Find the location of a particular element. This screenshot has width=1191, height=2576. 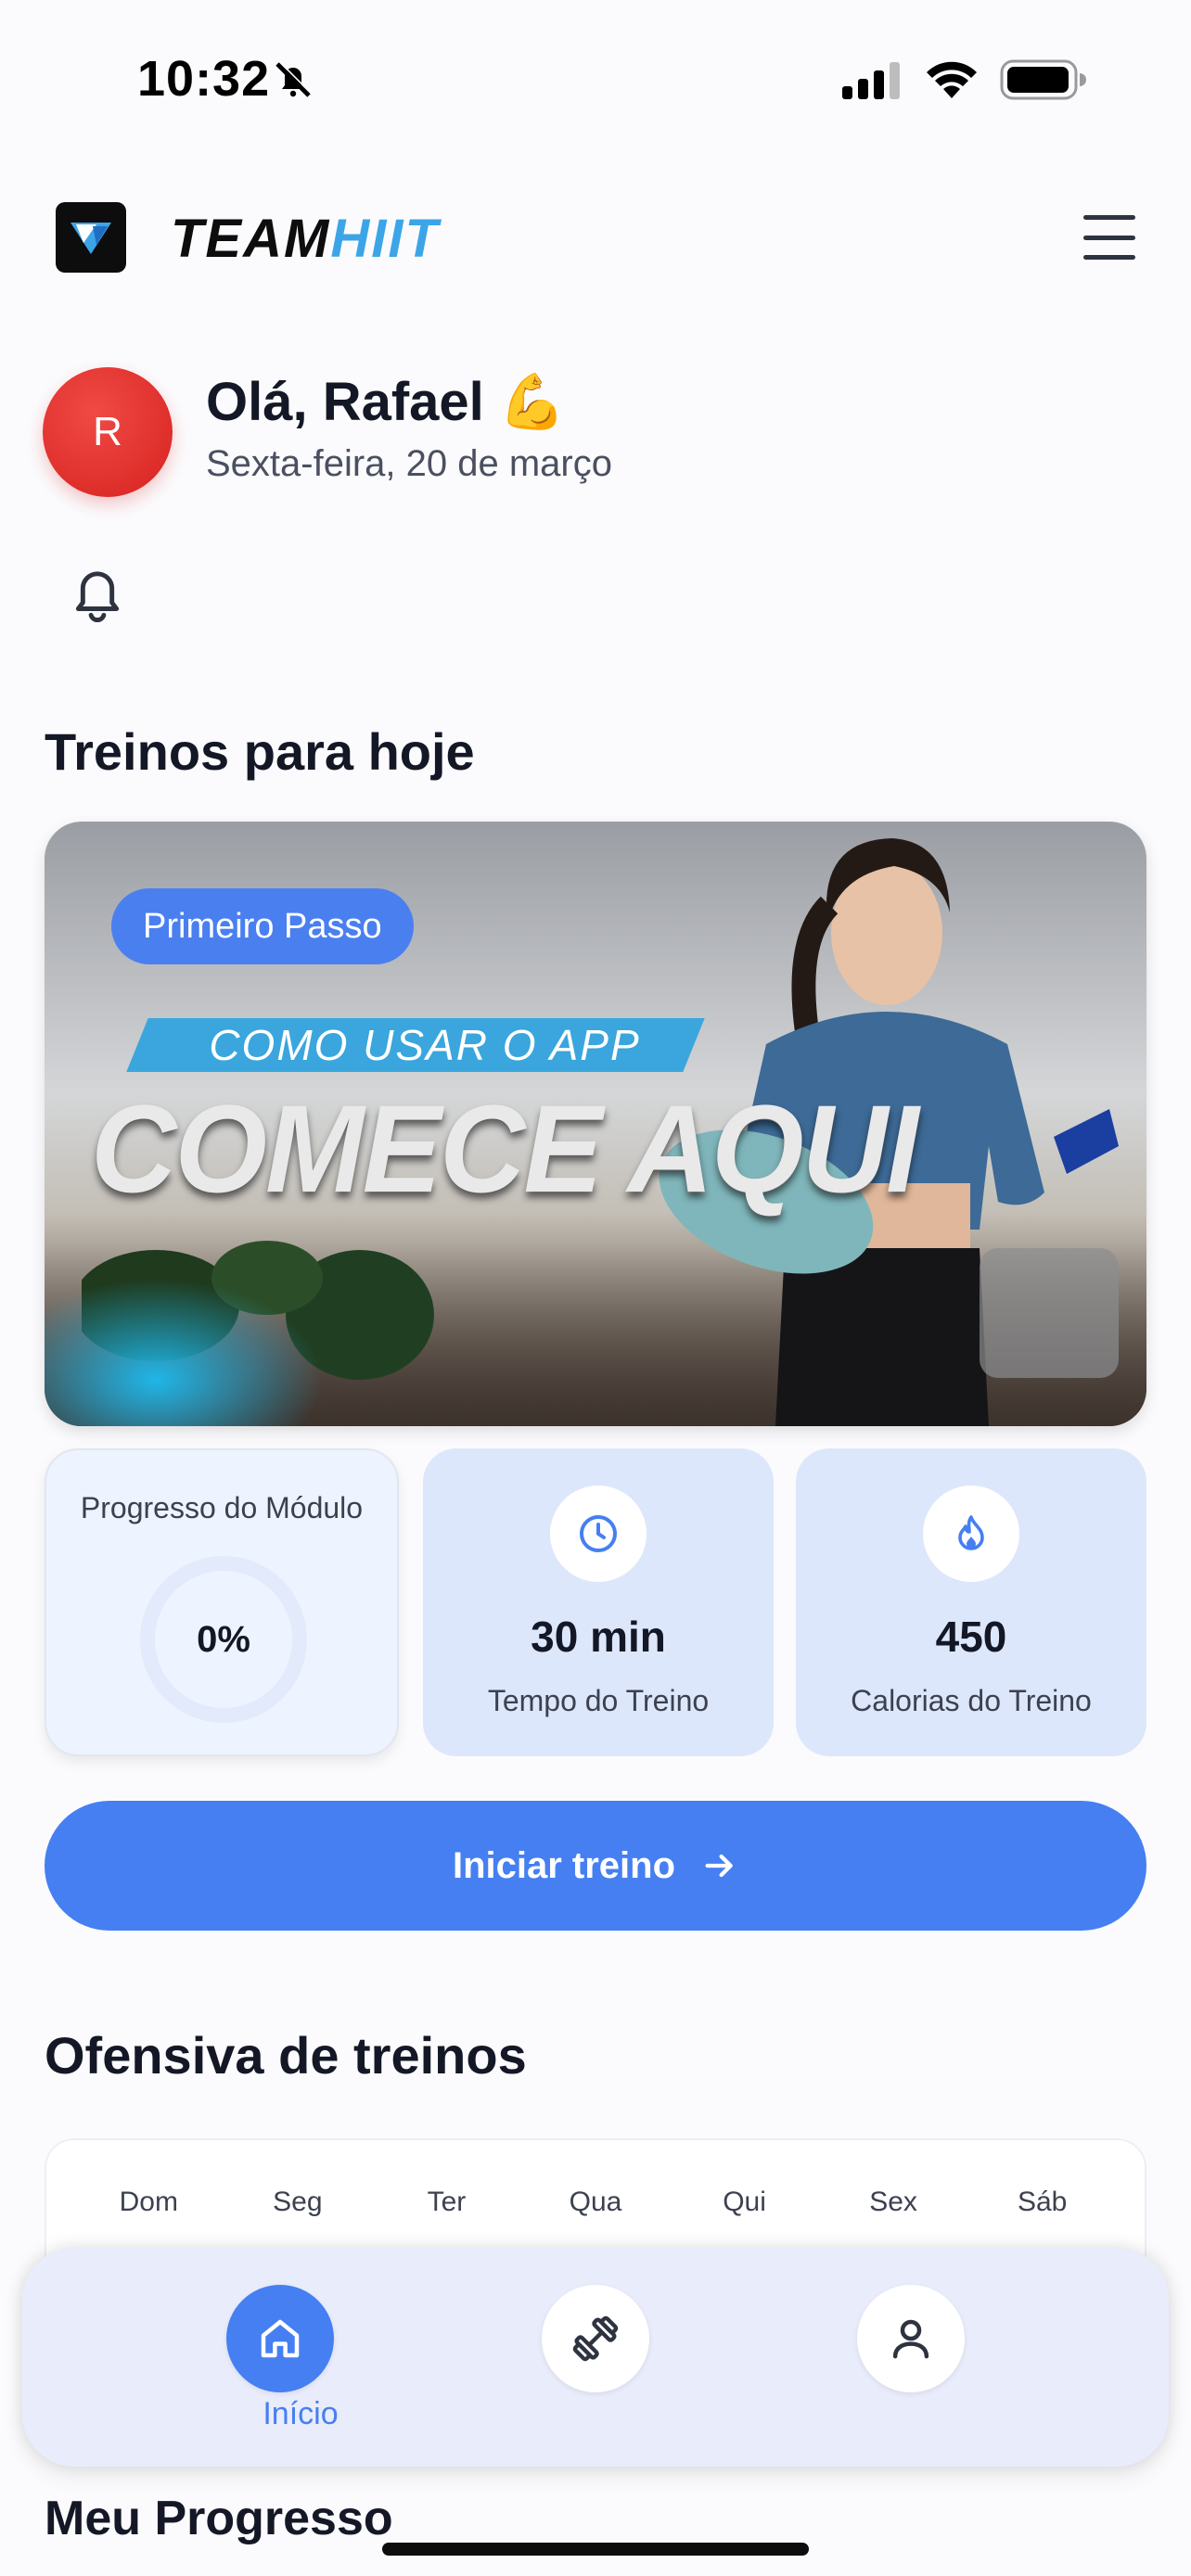

section-title-progress: Meu Progresso is located at coordinates (219, 2518).